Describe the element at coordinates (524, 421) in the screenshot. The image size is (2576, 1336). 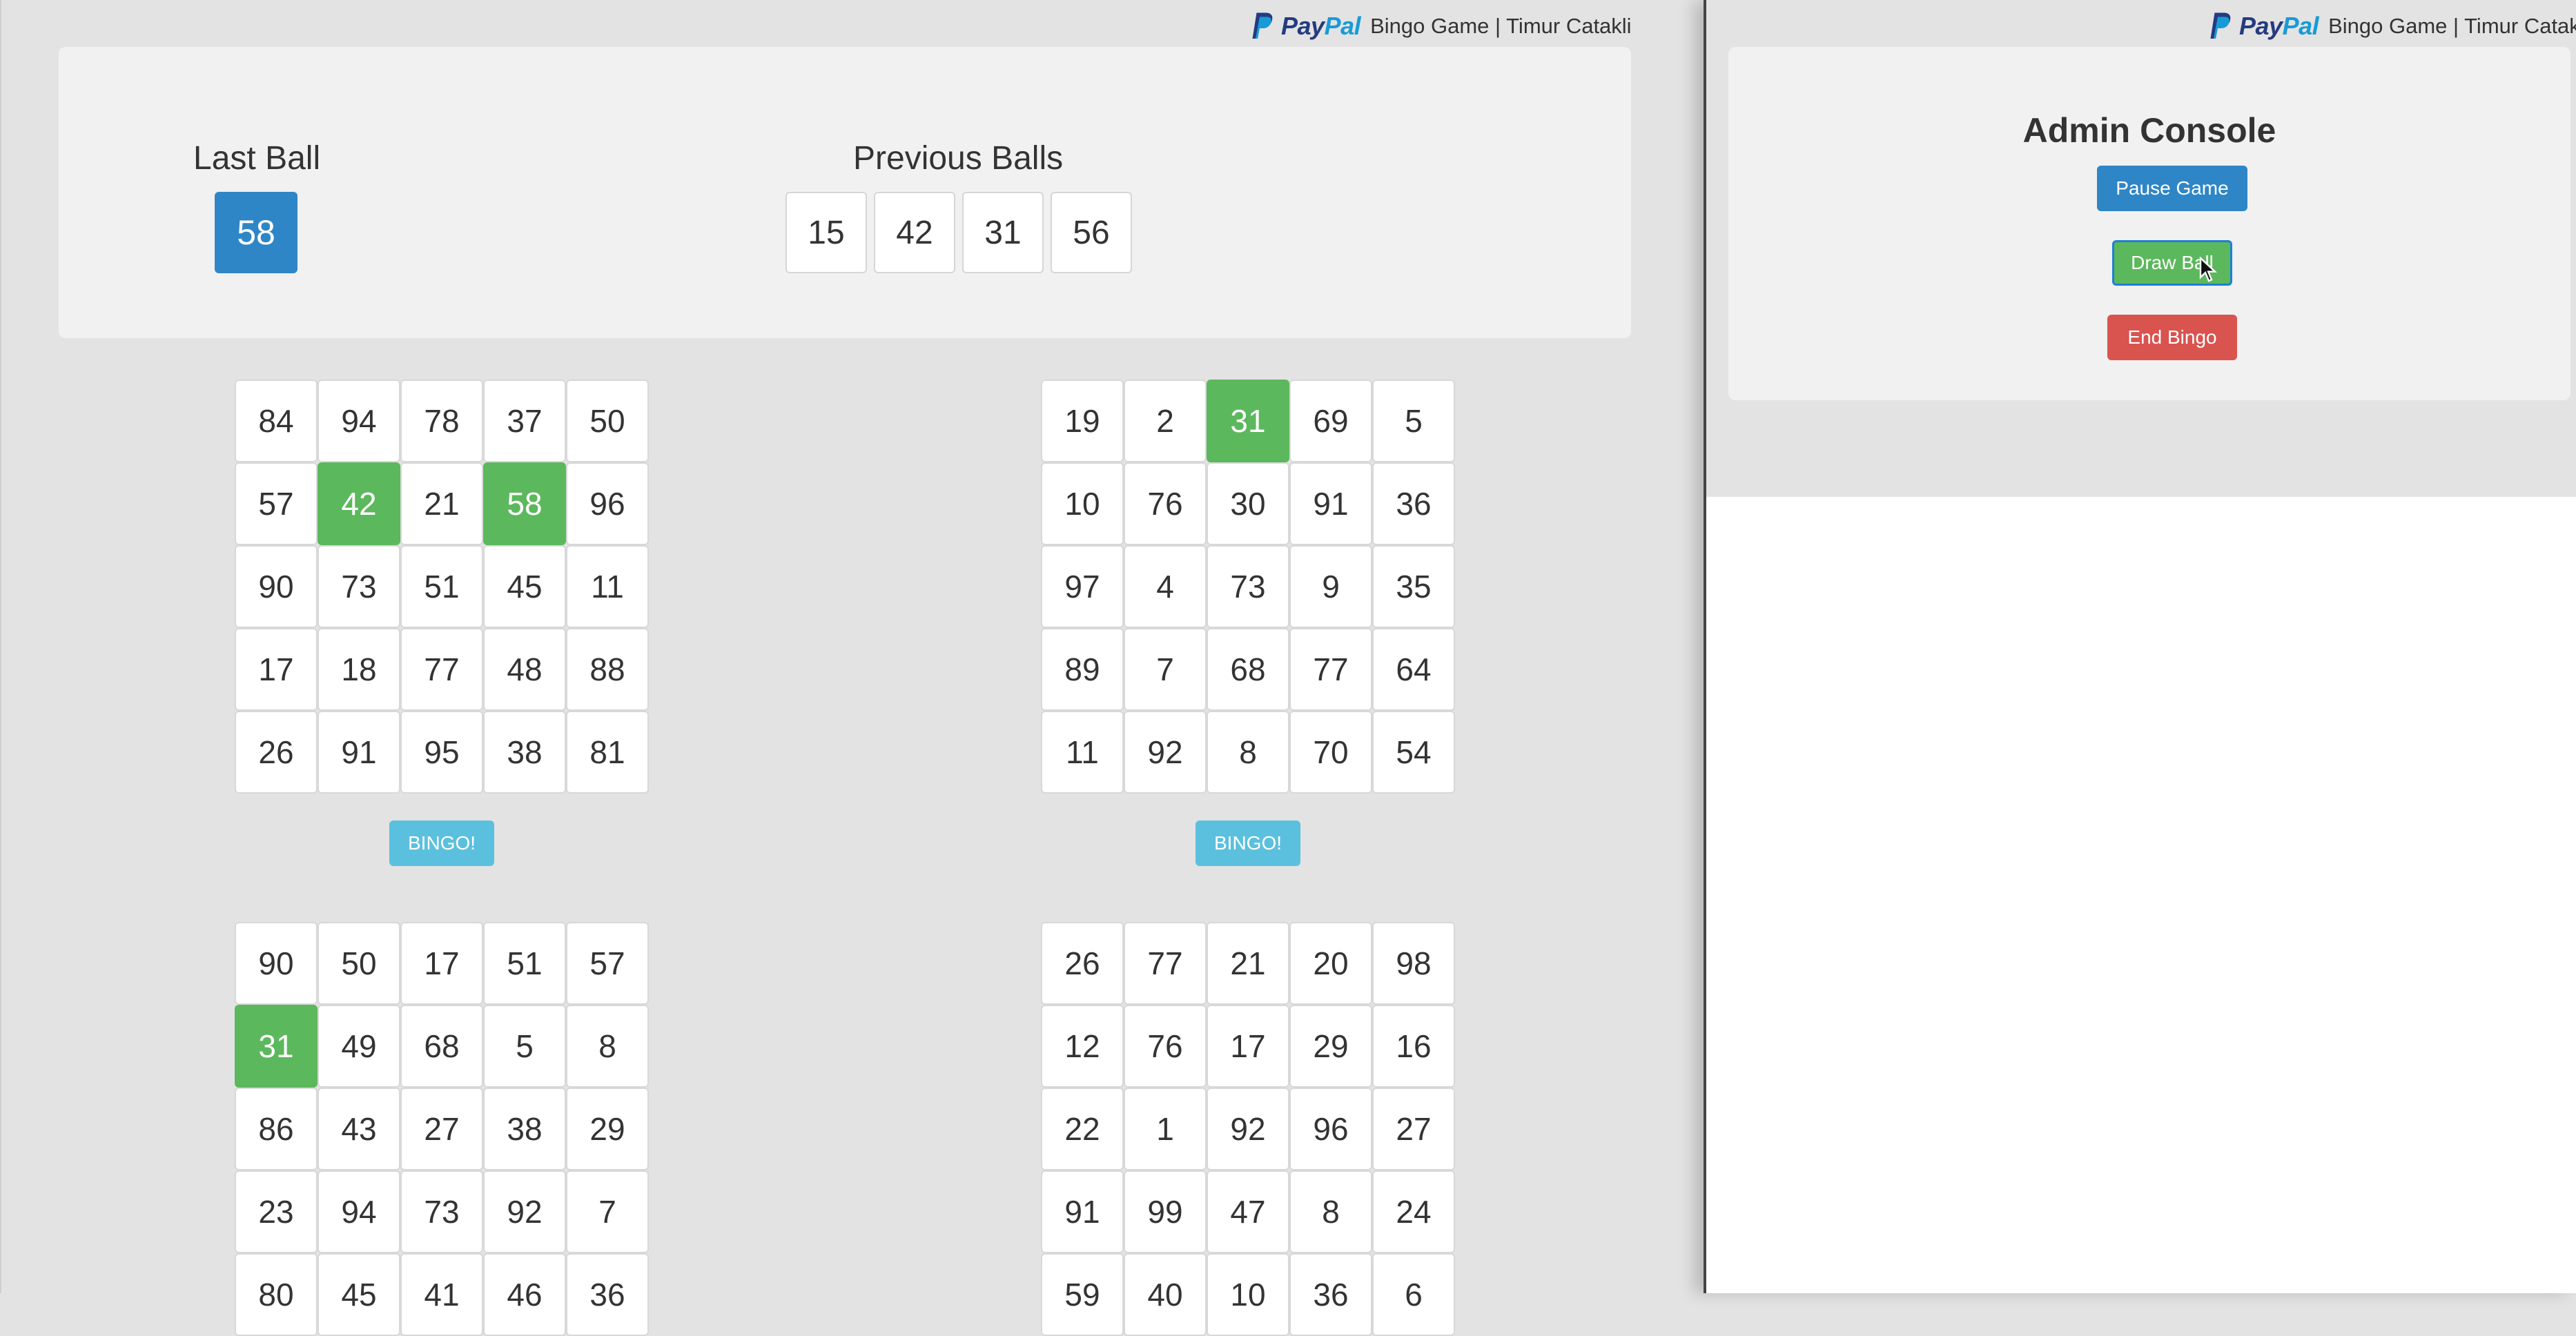
I see `card-cell: 37` at that location.